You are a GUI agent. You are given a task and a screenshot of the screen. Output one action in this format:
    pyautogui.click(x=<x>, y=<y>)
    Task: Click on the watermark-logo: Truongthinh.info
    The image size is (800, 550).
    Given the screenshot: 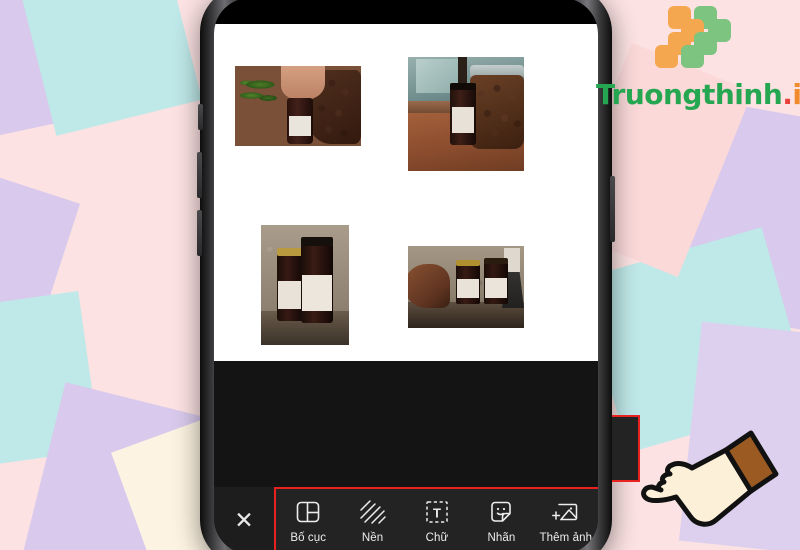 What is the action you would take?
    pyautogui.click(x=698, y=62)
    